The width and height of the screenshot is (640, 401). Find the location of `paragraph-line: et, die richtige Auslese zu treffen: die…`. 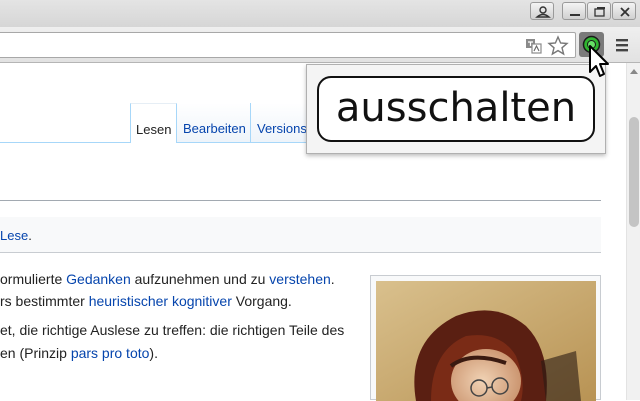

paragraph-line: et, die richtige Auslese zu treffen: die… is located at coordinates (172, 330).